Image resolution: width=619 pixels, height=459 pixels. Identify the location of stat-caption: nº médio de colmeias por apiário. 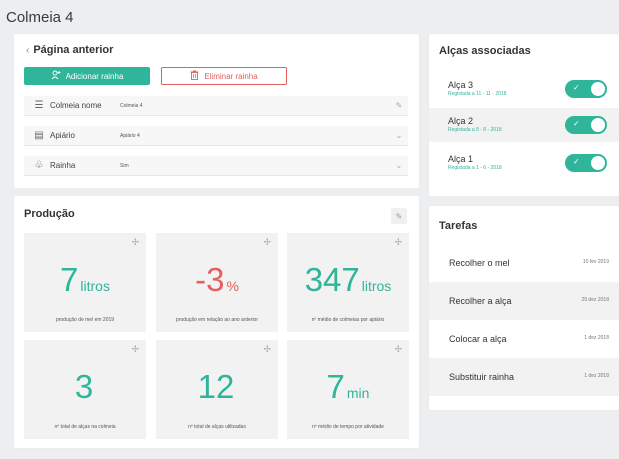
(348, 320).